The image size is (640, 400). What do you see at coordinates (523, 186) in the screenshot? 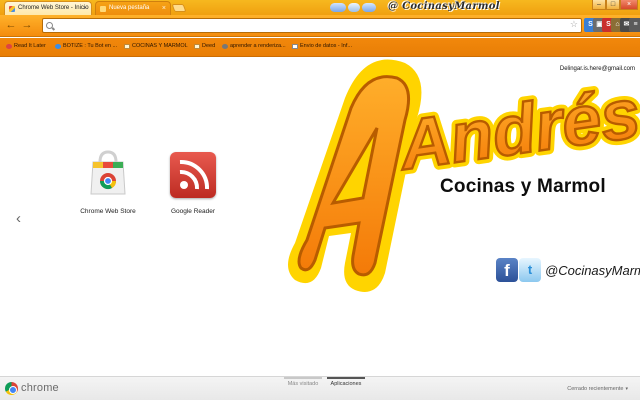
I see `brand-subtitle: Cocinas y Marmol` at bounding box center [523, 186].